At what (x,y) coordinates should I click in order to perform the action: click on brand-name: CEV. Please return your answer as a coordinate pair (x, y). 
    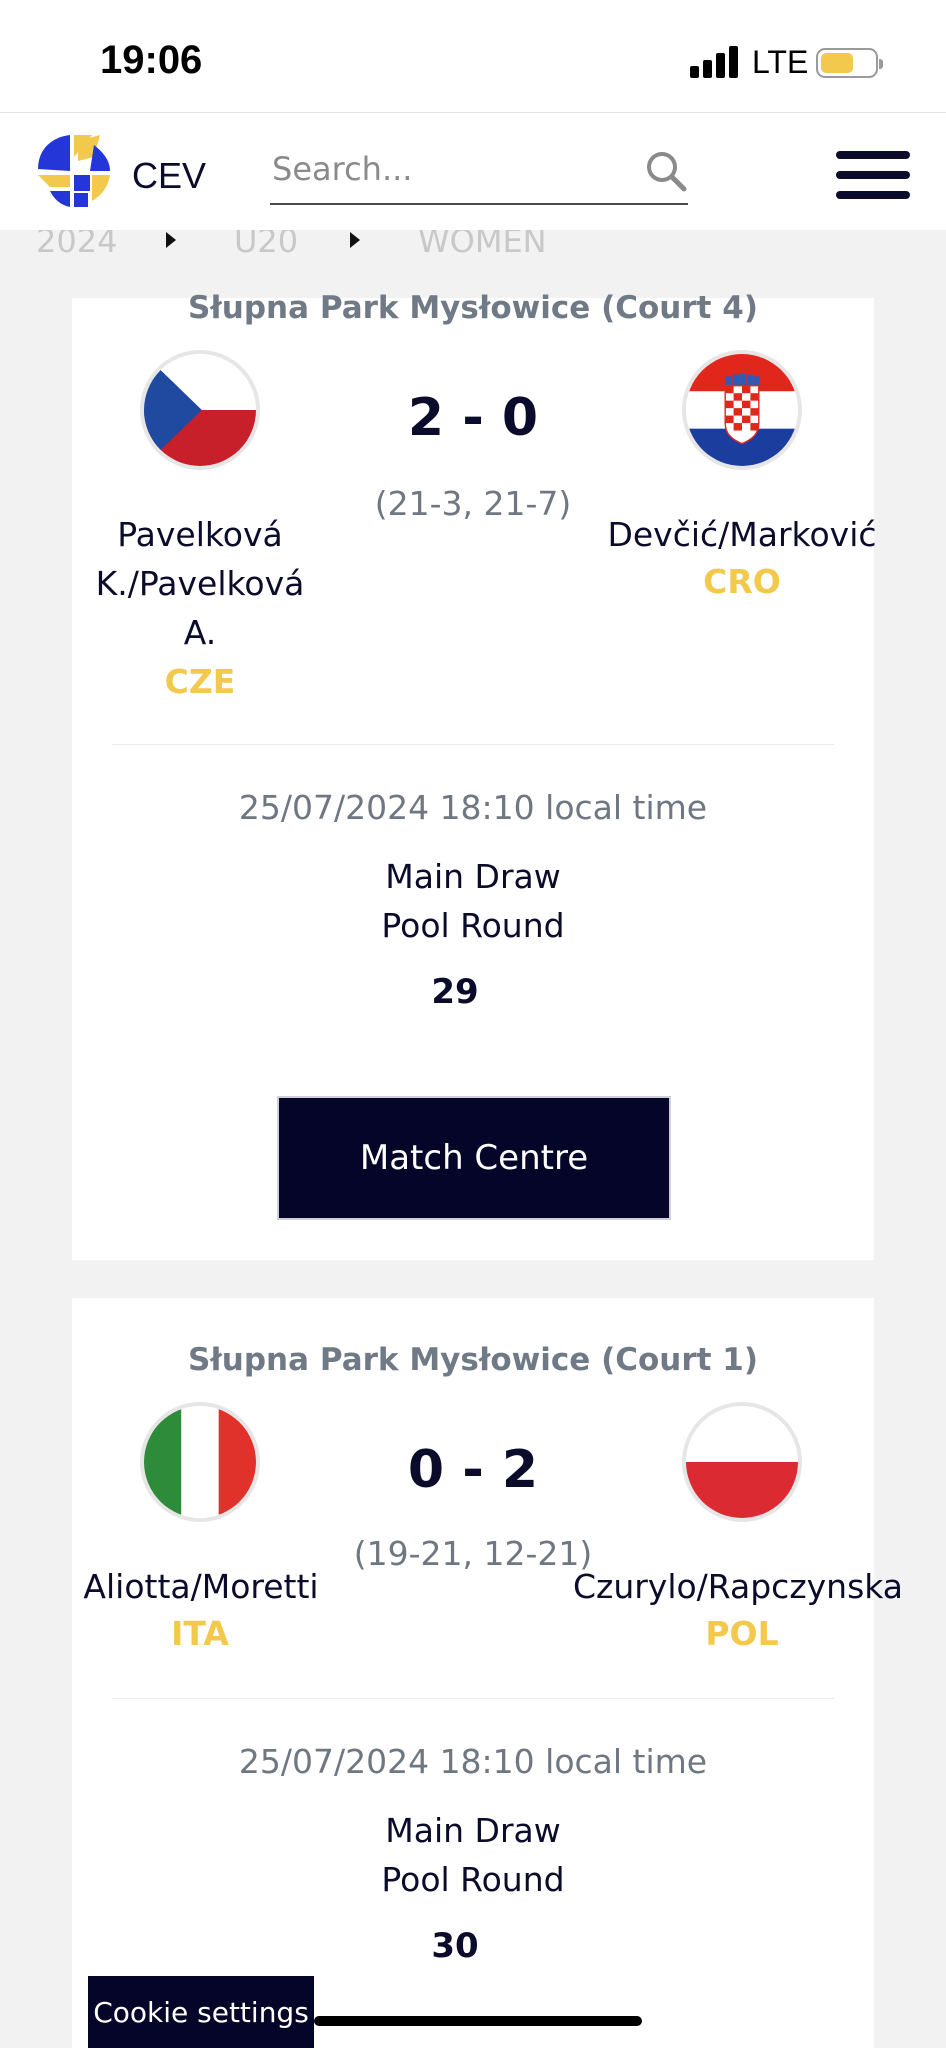
    Looking at the image, I should click on (169, 176).